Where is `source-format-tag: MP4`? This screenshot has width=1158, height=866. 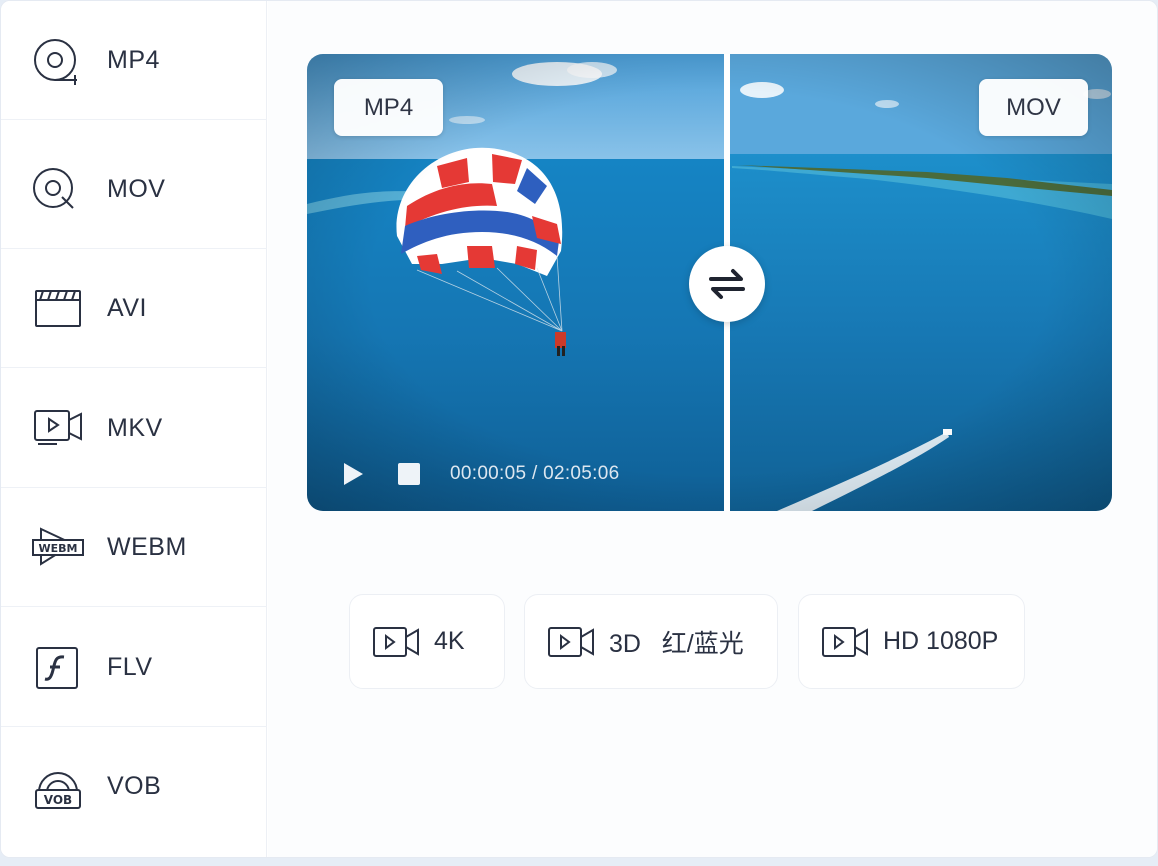 source-format-tag: MP4 is located at coordinates (388, 107).